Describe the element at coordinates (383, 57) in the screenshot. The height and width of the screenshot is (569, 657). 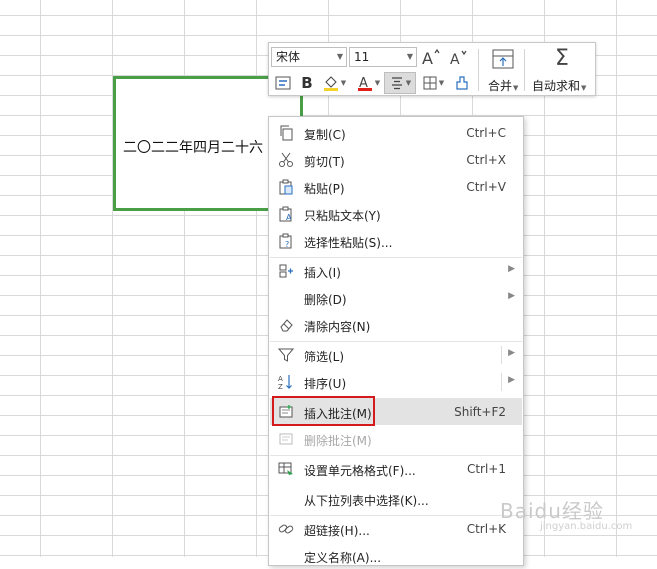
I see `font-size-select: 11 ▼` at that location.